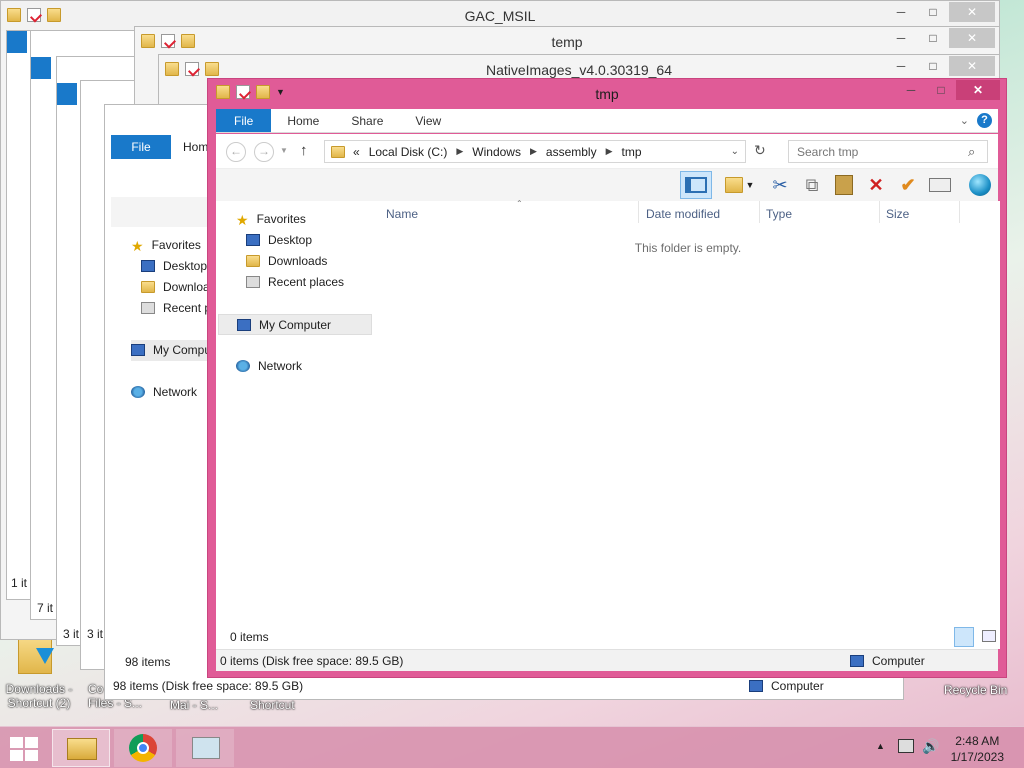 The height and width of the screenshot is (768, 1024). Describe the element at coordinates (312, 661) in the screenshot. I see `status-left: 0 items (Disk free space: 89.5 GB)` at that location.